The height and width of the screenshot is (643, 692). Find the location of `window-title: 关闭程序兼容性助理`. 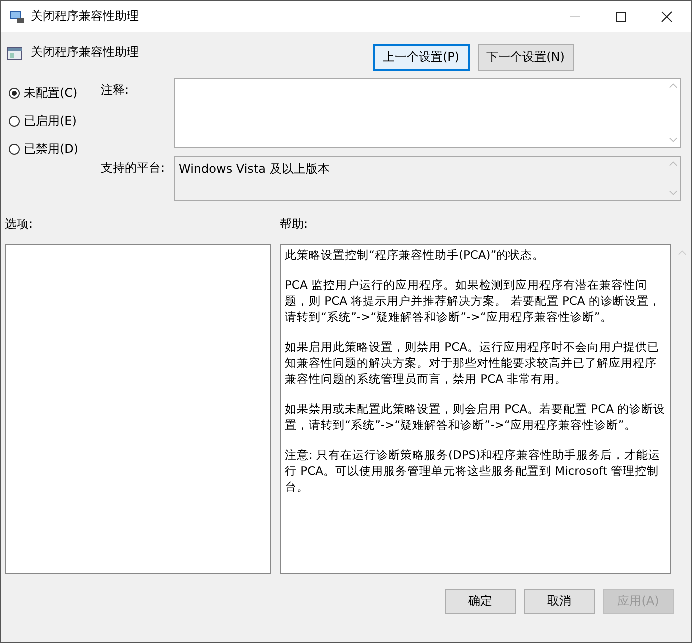

window-title: 关闭程序兼容性助理 is located at coordinates (85, 16).